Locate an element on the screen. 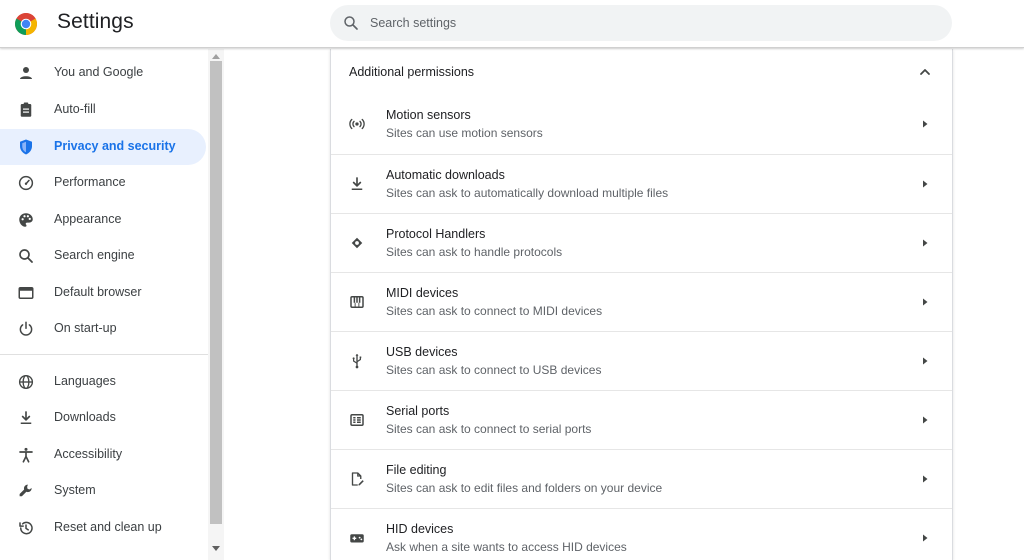 This screenshot has height=560, width=1024. sidebar-item-performance: Performance is located at coordinates (103, 183).